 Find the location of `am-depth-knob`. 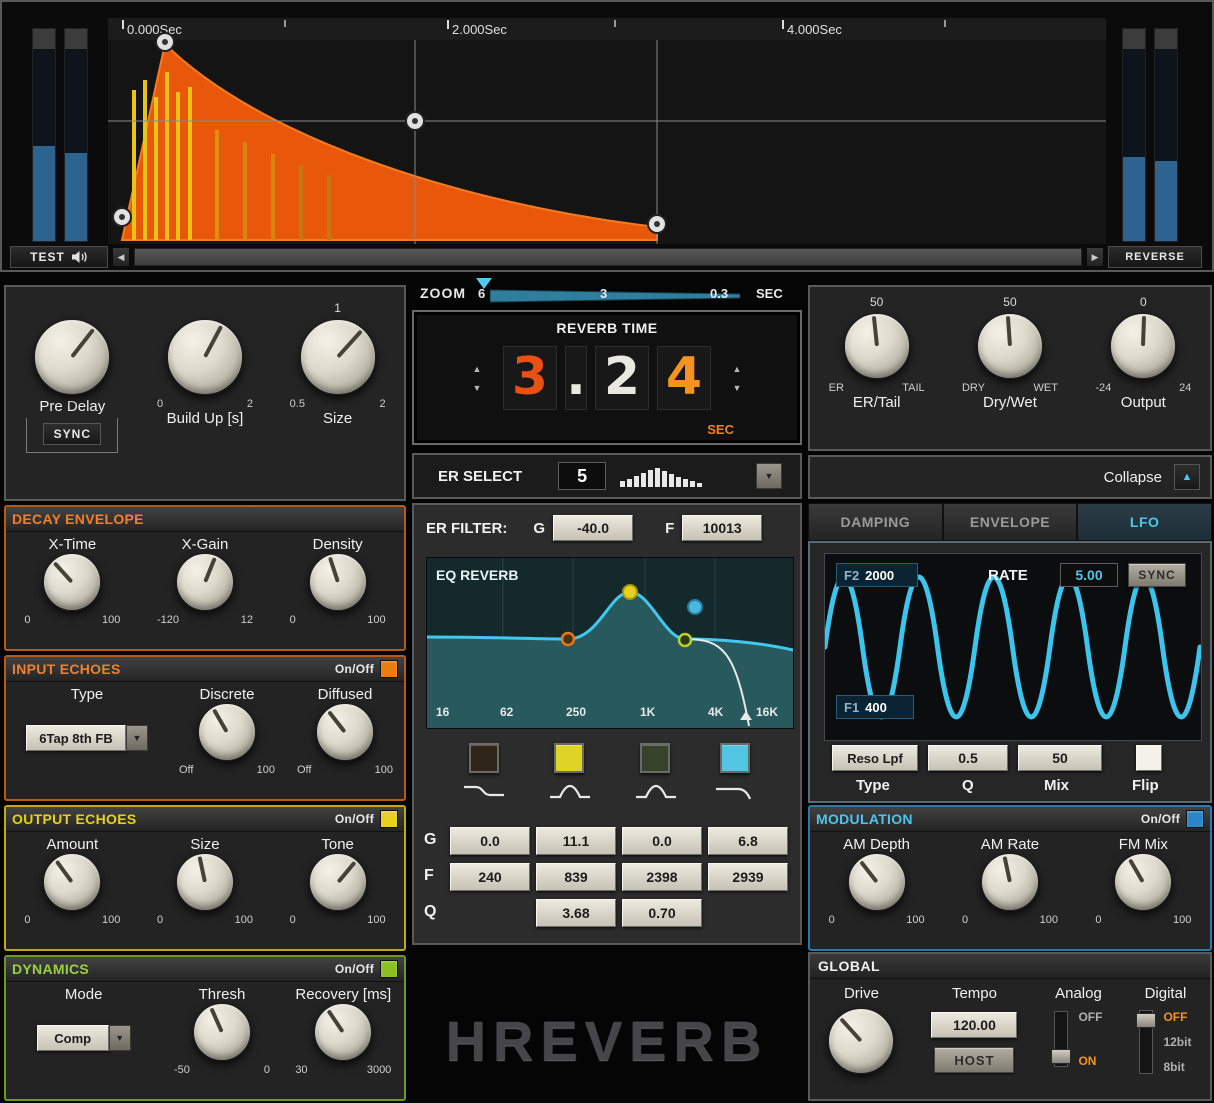

am-depth-knob is located at coordinates (876, 882).